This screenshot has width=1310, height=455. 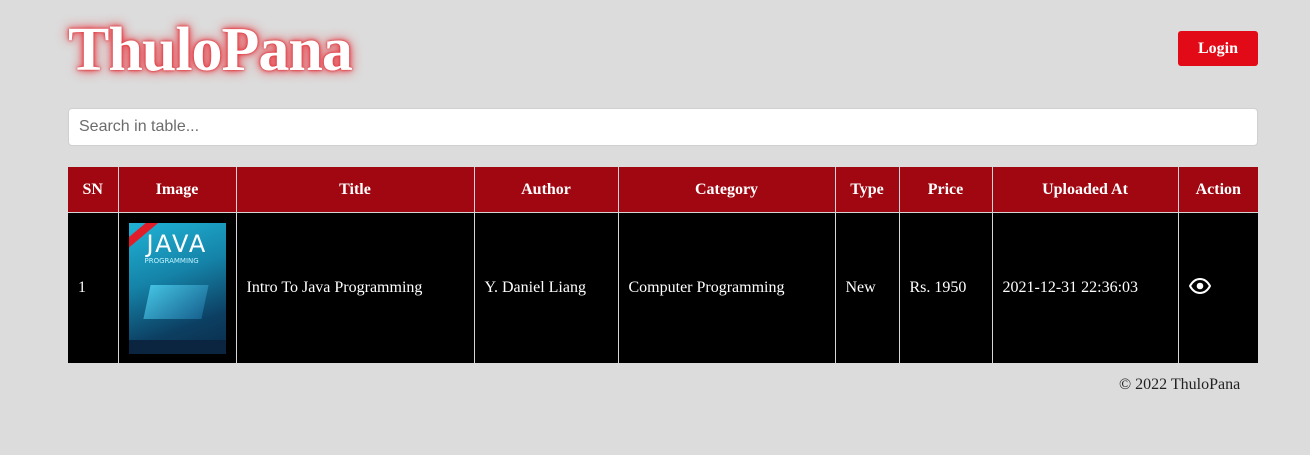 What do you see at coordinates (177, 243) in the screenshot?
I see `cover-java-mark: JAVA` at bounding box center [177, 243].